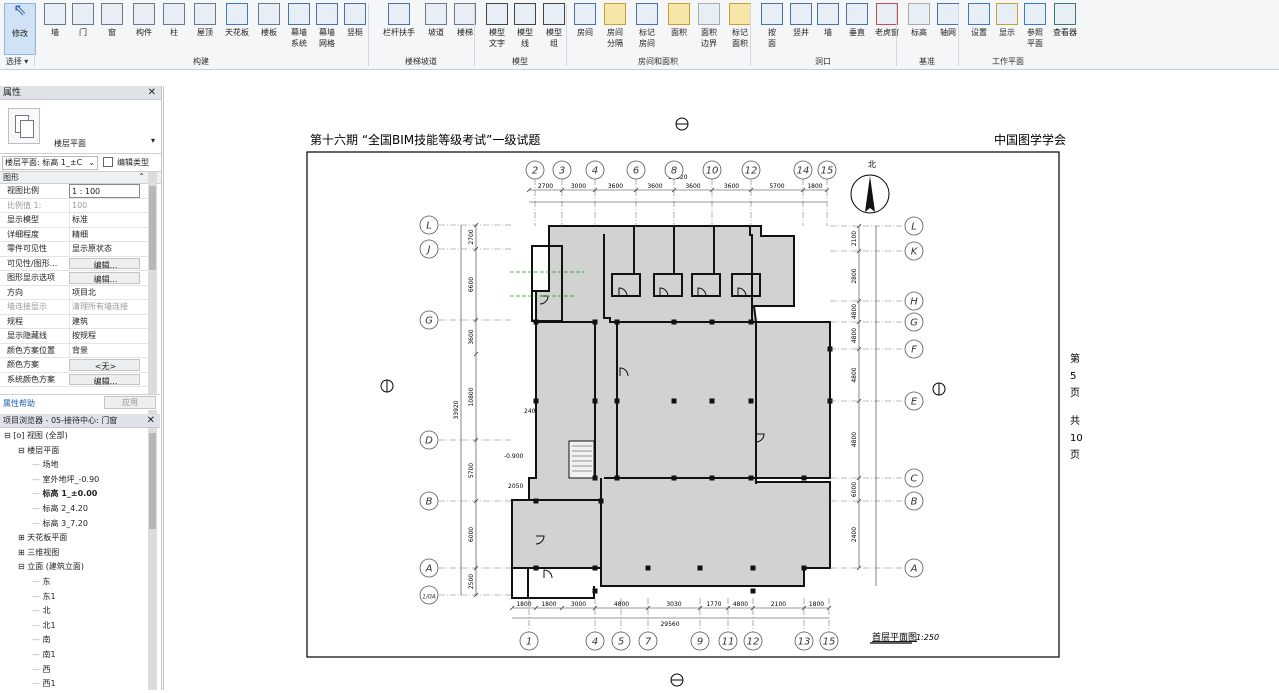 The height and width of the screenshot is (693, 1279). I want to click on property-value: 1 : 100, so click(104, 191).